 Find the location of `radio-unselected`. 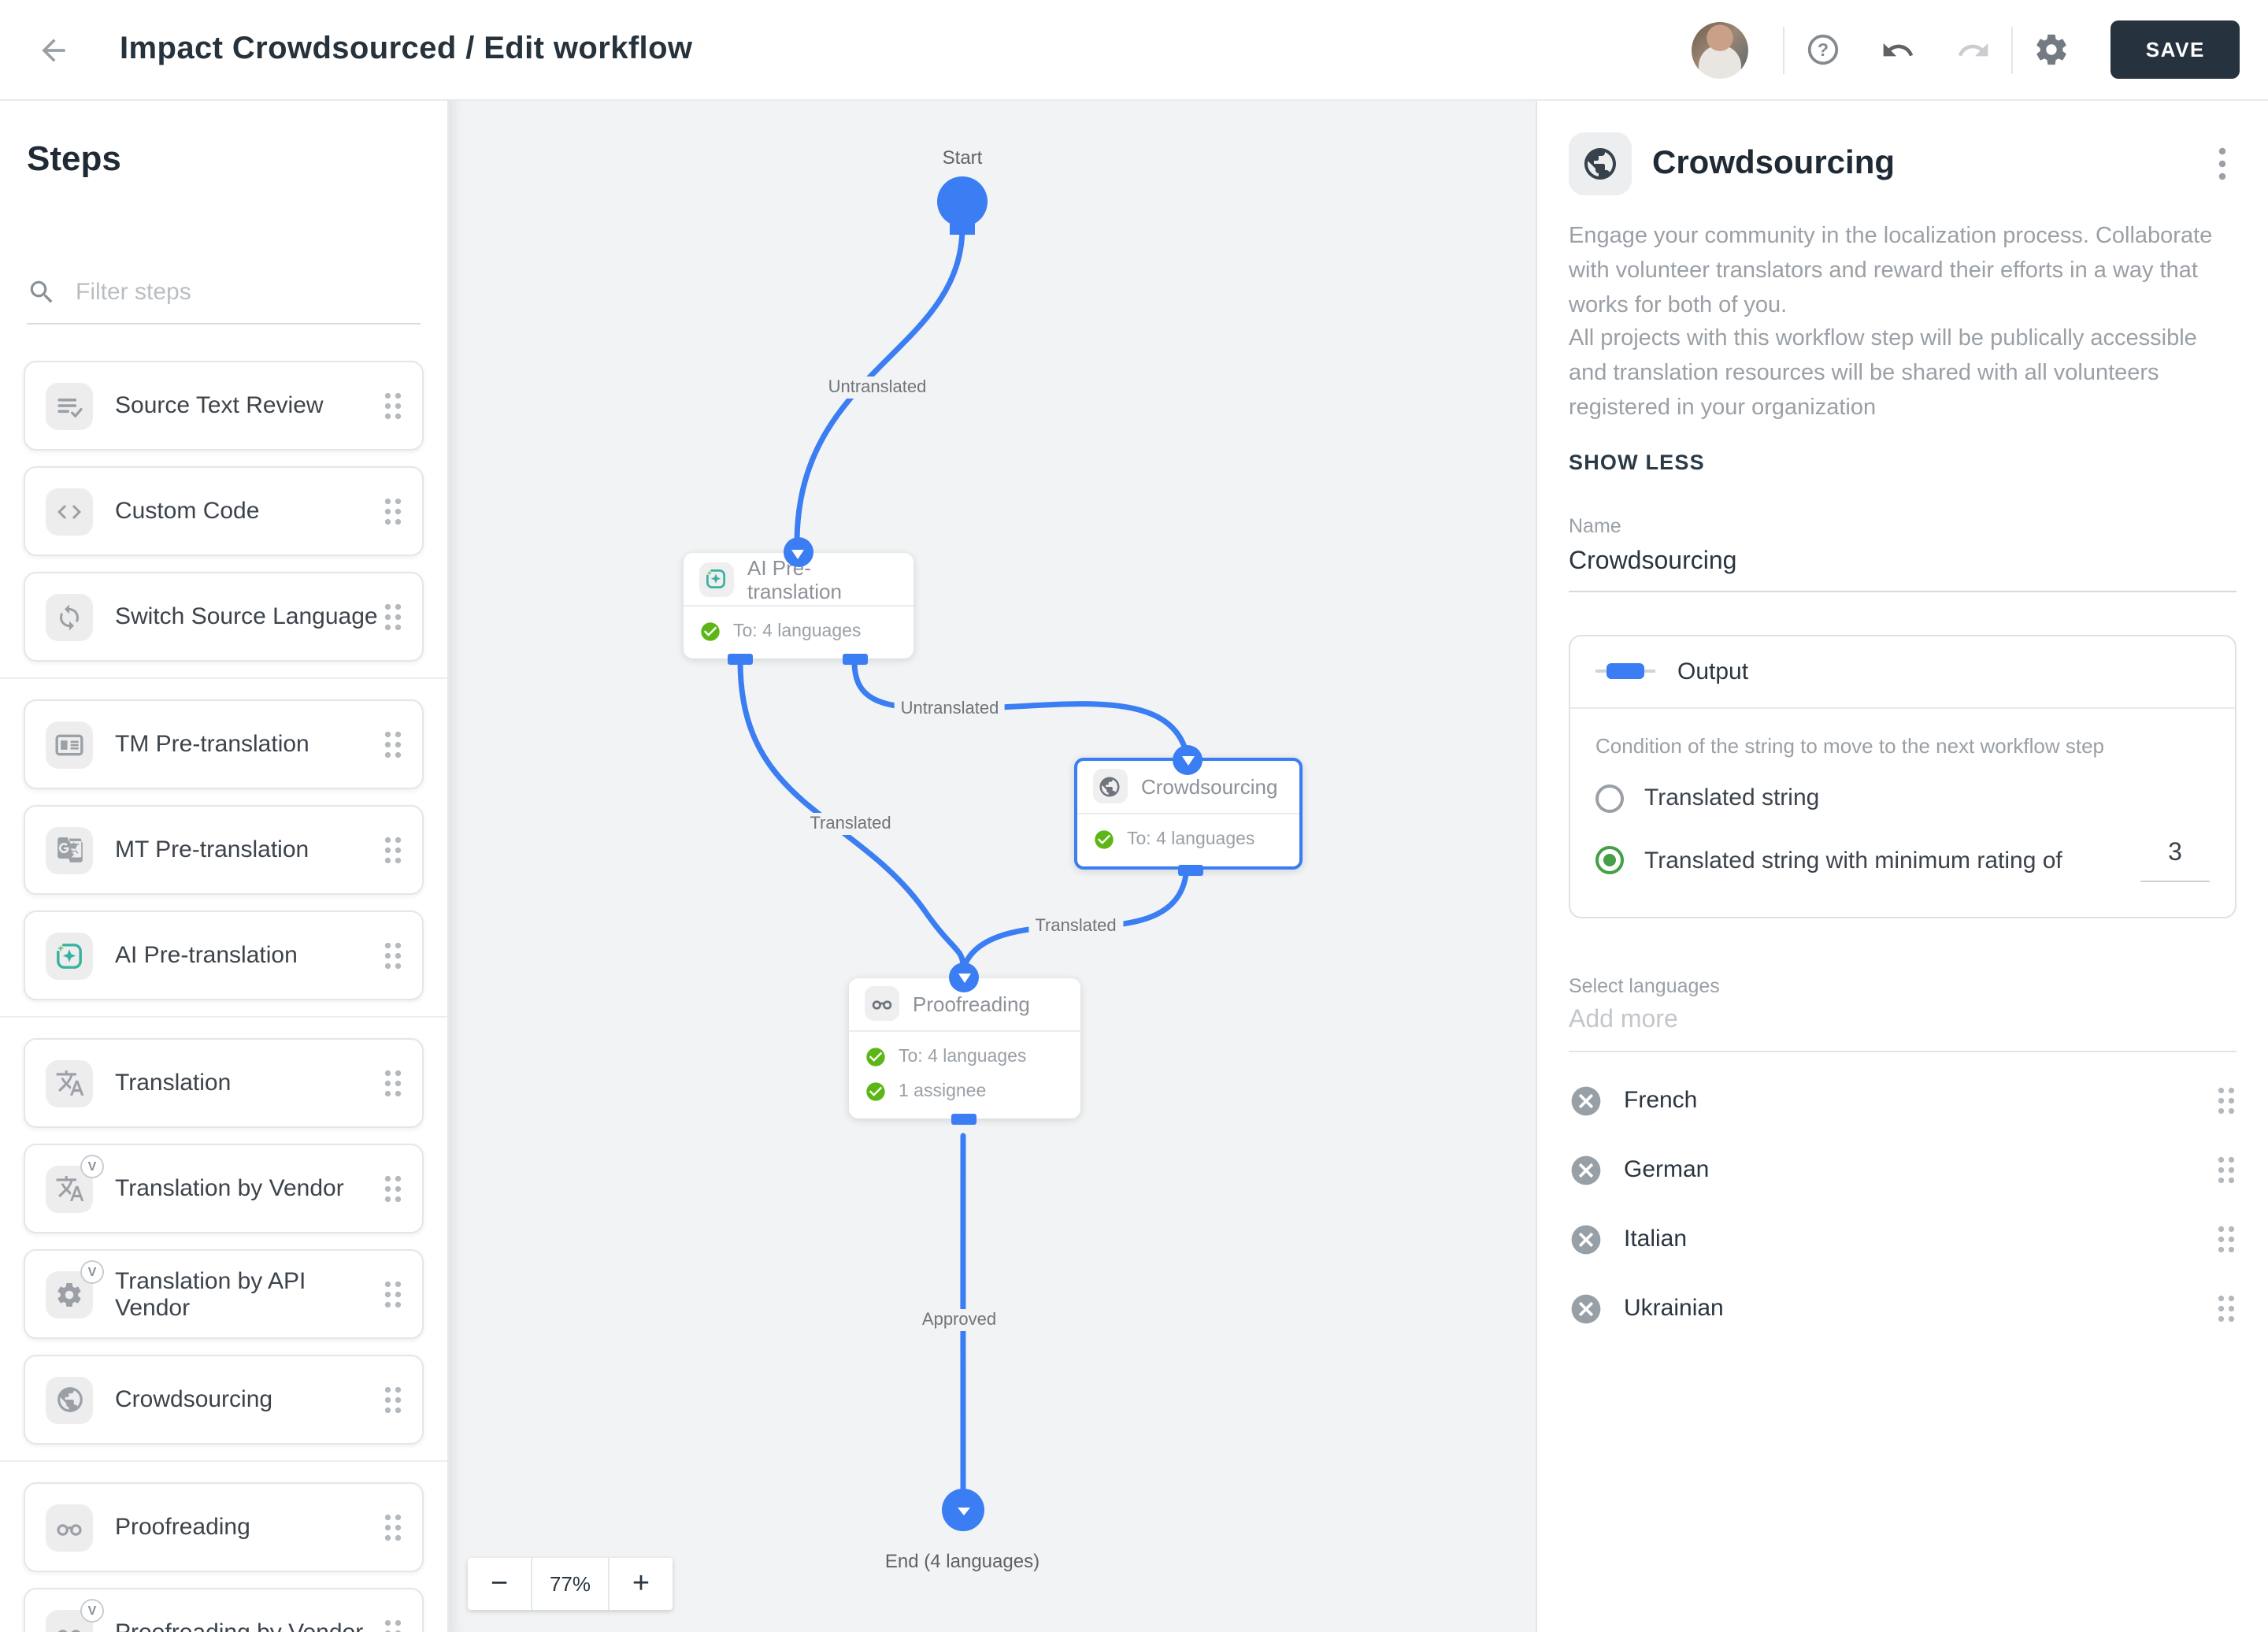

radio-unselected is located at coordinates (1609, 798).